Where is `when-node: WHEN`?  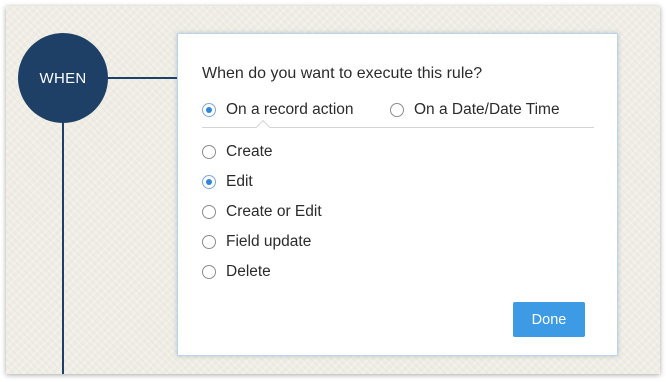 when-node: WHEN is located at coordinates (63, 78).